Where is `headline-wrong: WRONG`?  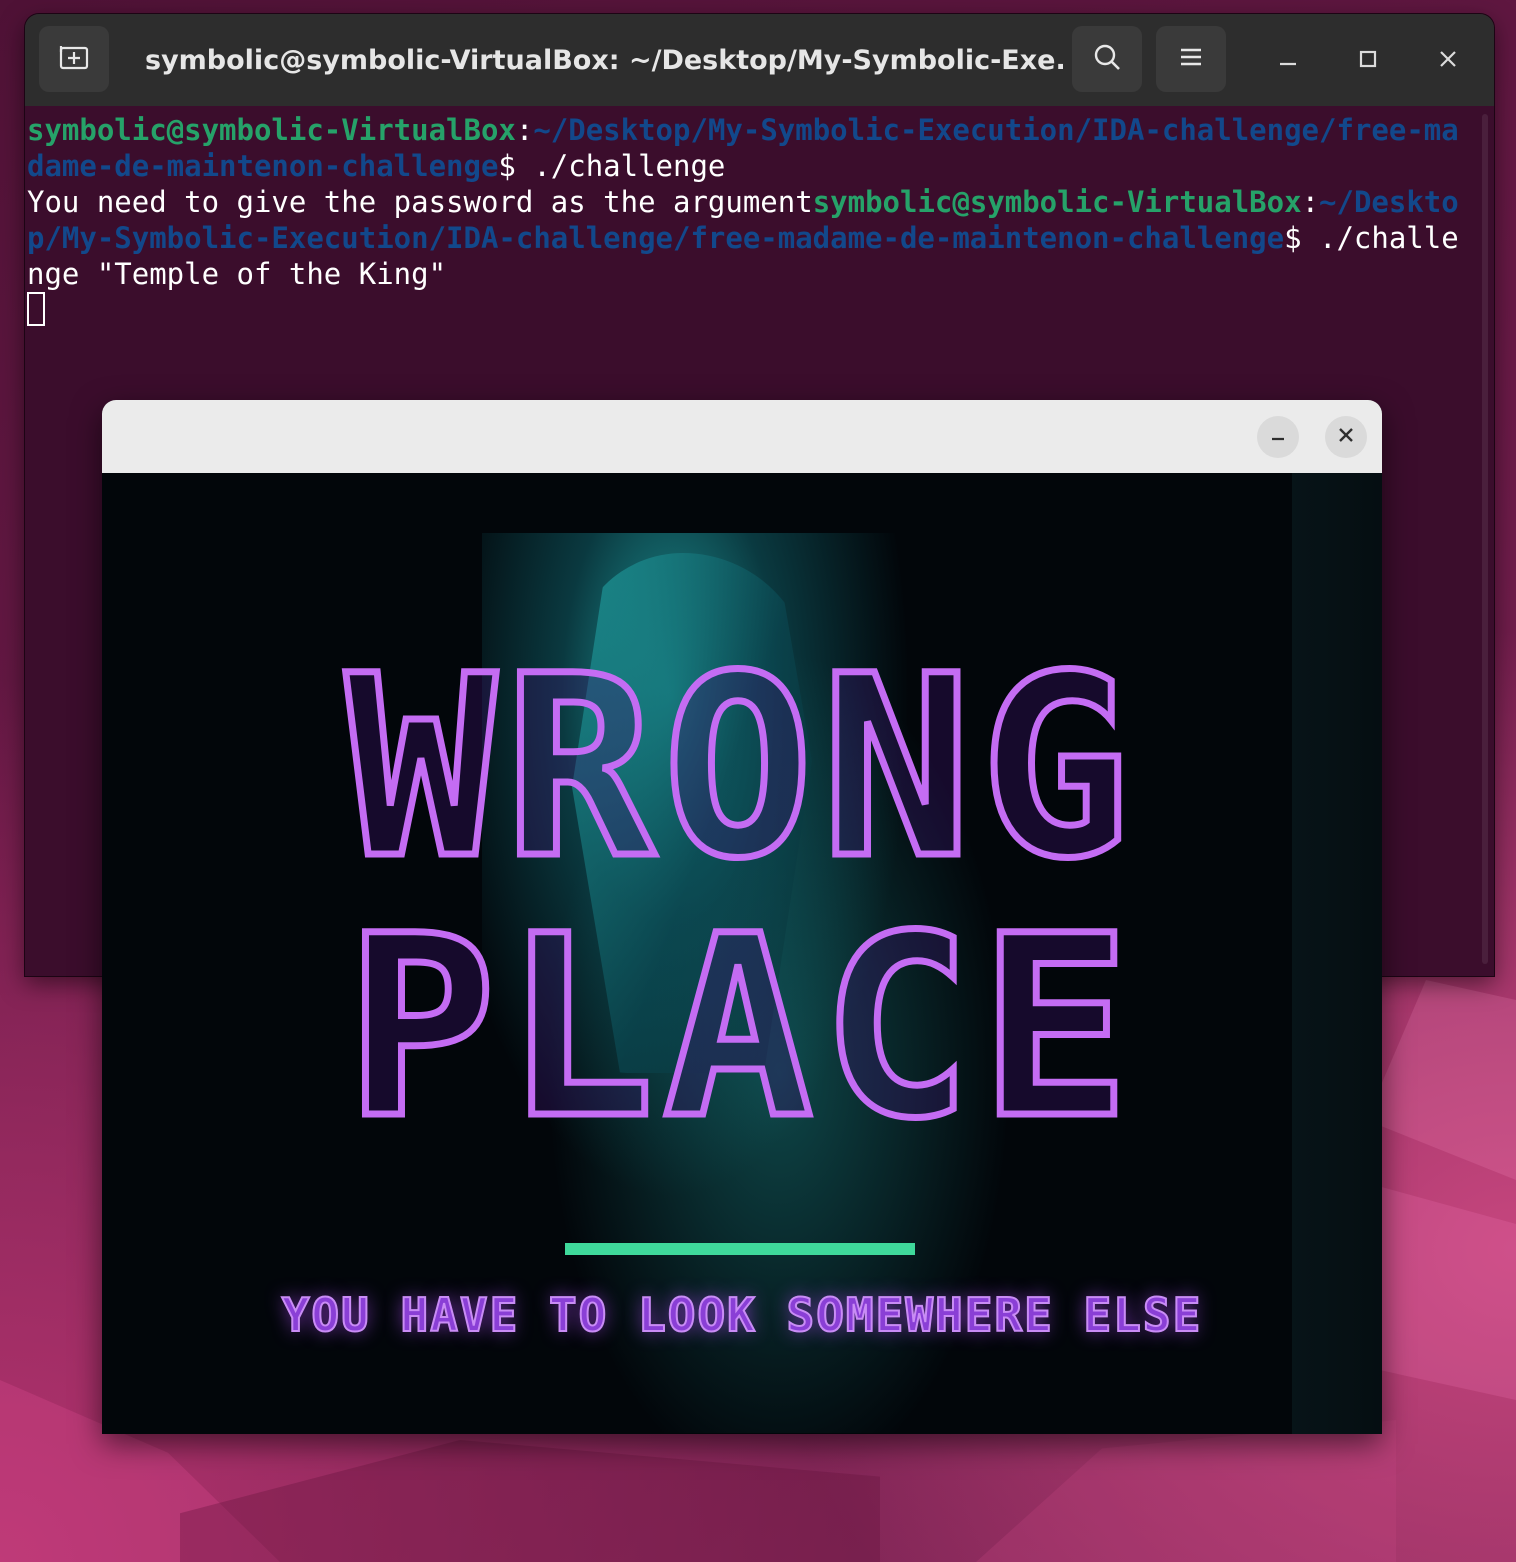
headline-wrong: WRONG is located at coordinates (740, 767).